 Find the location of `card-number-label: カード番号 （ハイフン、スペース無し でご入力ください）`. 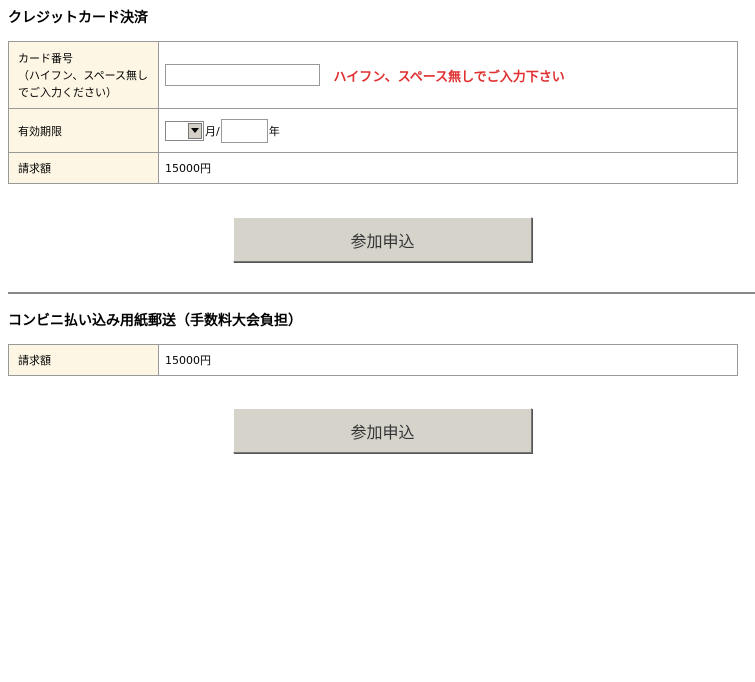

card-number-label: カード番号 （ハイフン、スペース無し でご入力ください） is located at coordinates (83, 75).